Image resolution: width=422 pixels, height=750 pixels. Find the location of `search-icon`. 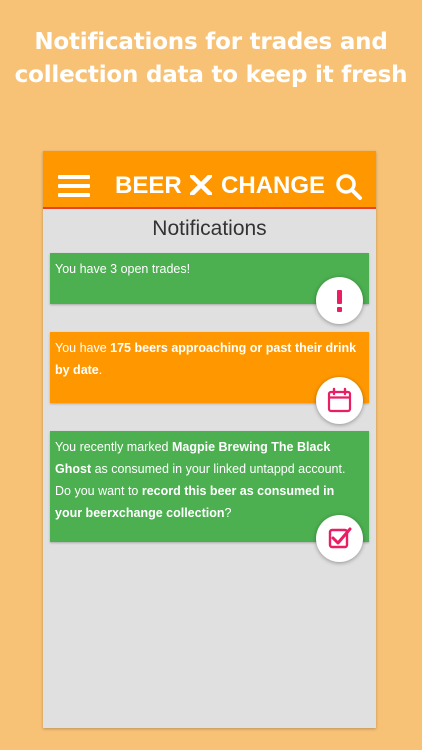

search-icon is located at coordinates (349, 187).